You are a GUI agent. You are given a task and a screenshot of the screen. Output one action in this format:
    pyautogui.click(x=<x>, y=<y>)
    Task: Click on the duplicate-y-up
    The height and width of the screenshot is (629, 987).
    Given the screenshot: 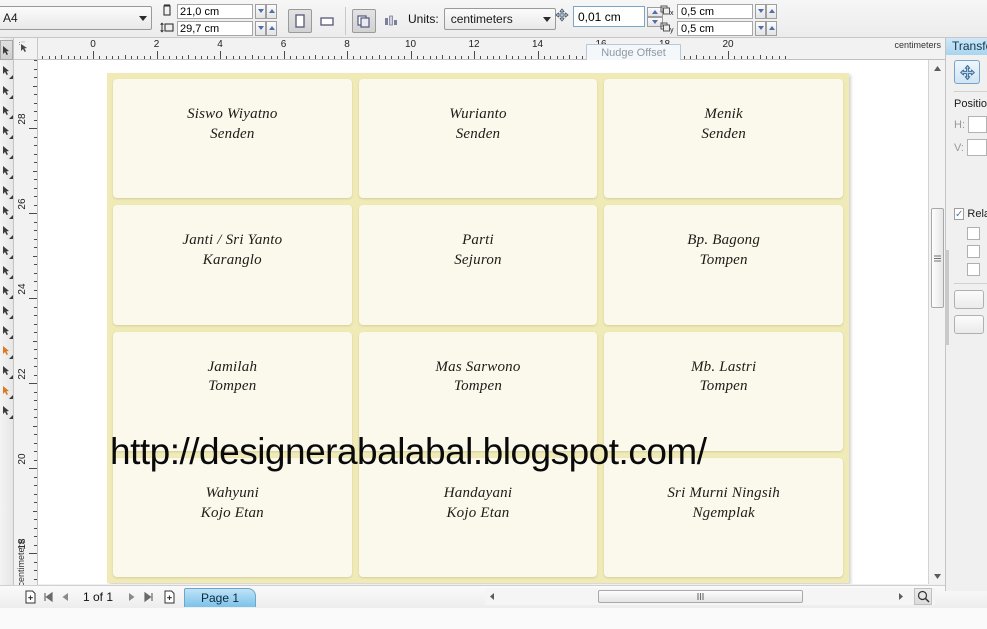 What is the action you would take?
    pyautogui.click(x=771, y=28)
    